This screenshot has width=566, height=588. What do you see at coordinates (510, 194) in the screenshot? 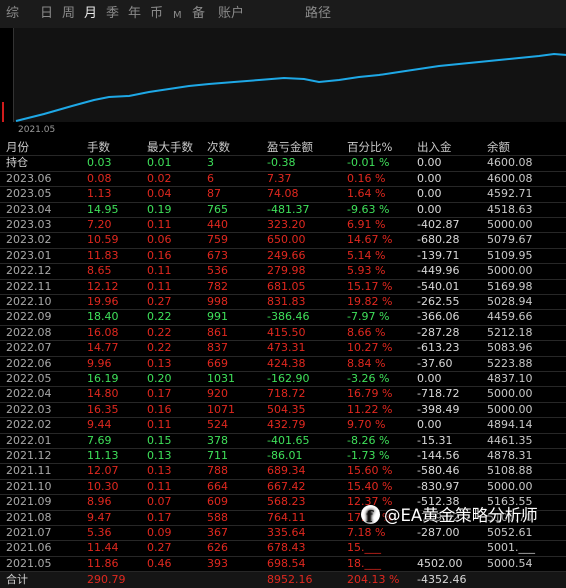
I see `cell-balance: 4592.71` at bounding box center [510, 194].